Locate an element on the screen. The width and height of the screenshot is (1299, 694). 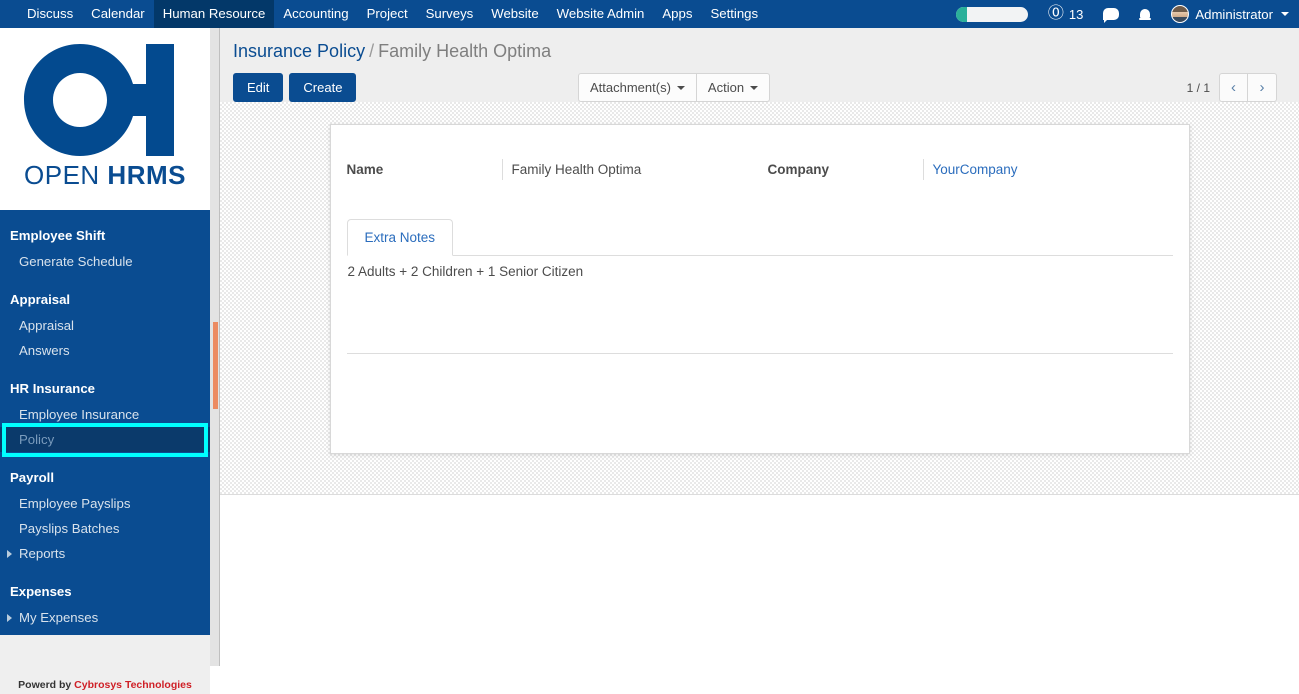
record-pager: 1 / 1 ‹ › is located at coordinates (1232, 87).